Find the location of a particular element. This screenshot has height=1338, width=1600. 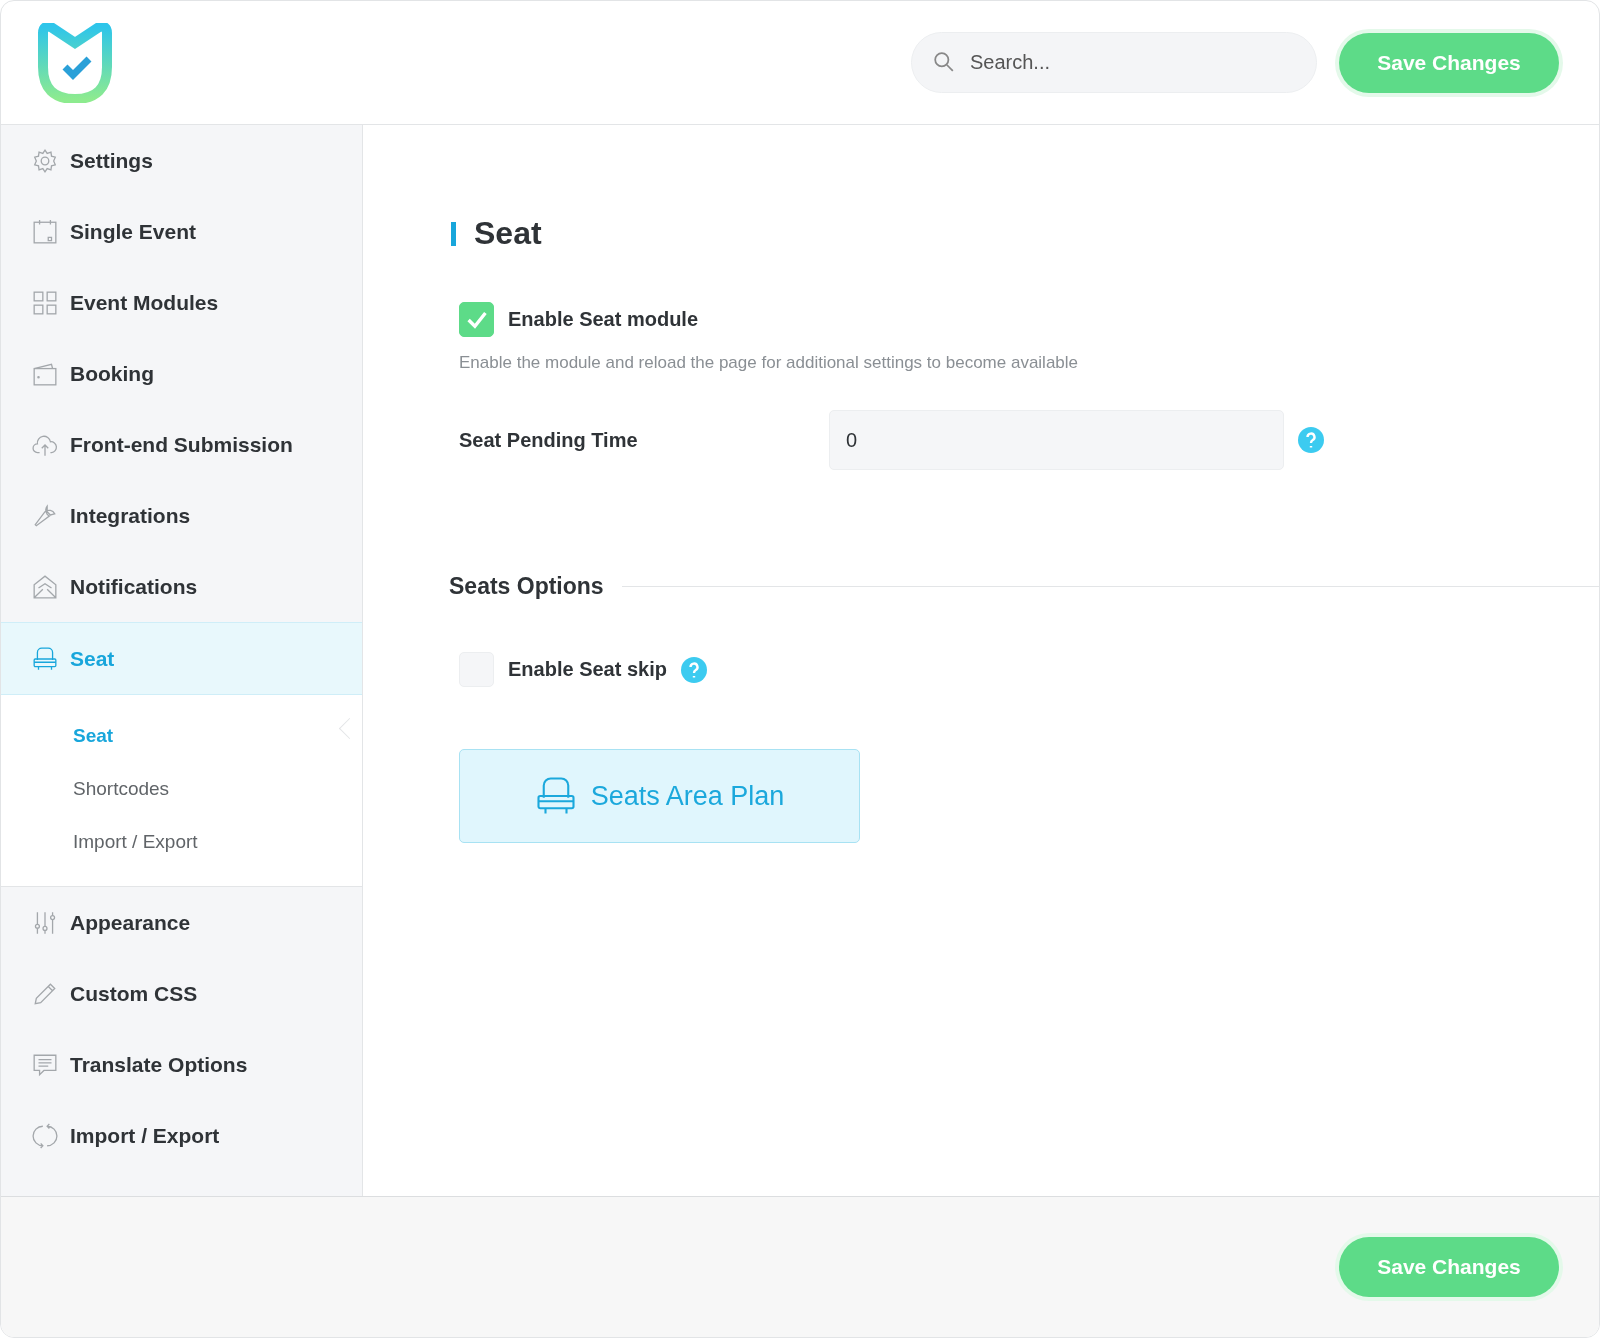

logo-icon is located at coordinates (75, 62).